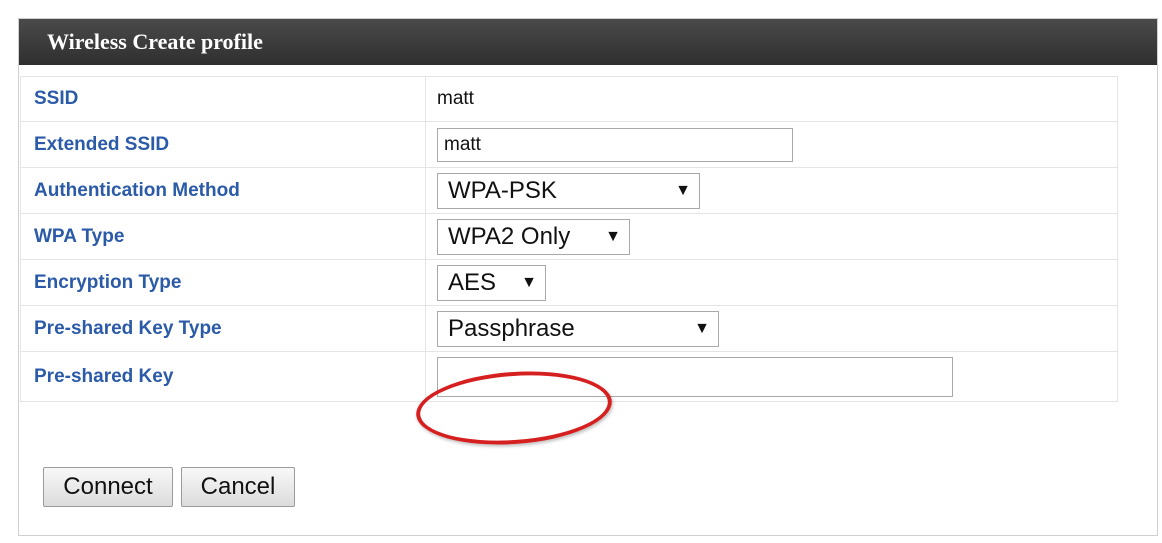 This screenshot has height=543, width=1162. I want to click on wpa-type-label: WPA Type, so click(223, 236).